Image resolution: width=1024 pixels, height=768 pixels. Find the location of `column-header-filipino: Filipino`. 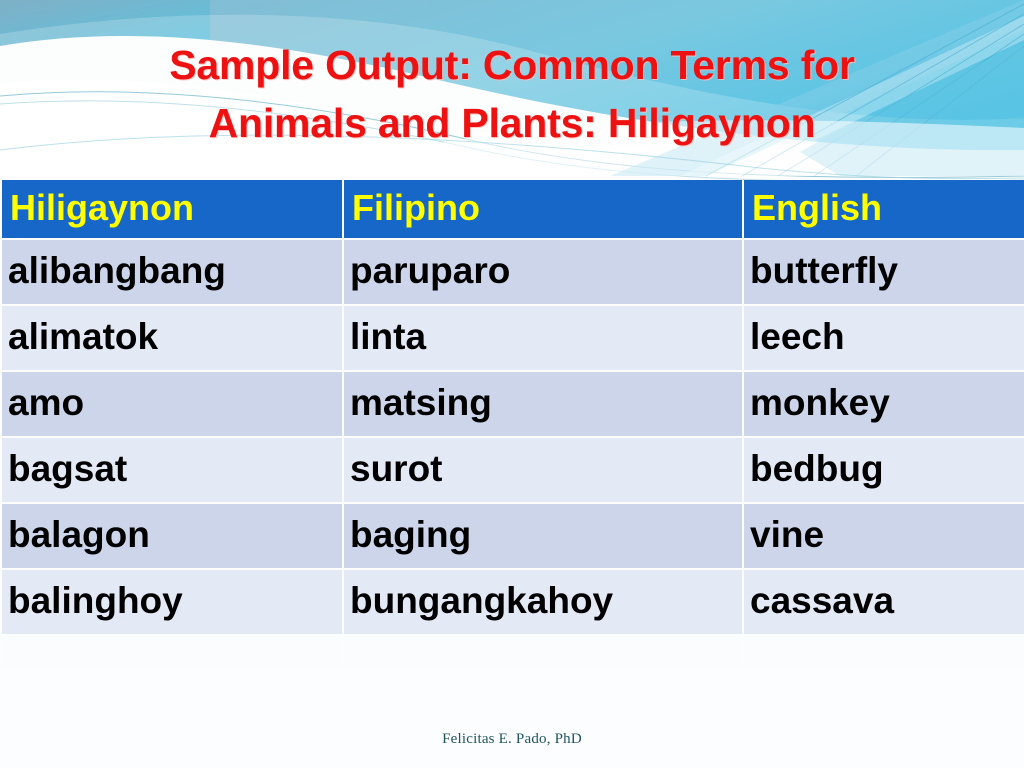

column-header-filipino: Filipino is located at coordinates (543, 209).